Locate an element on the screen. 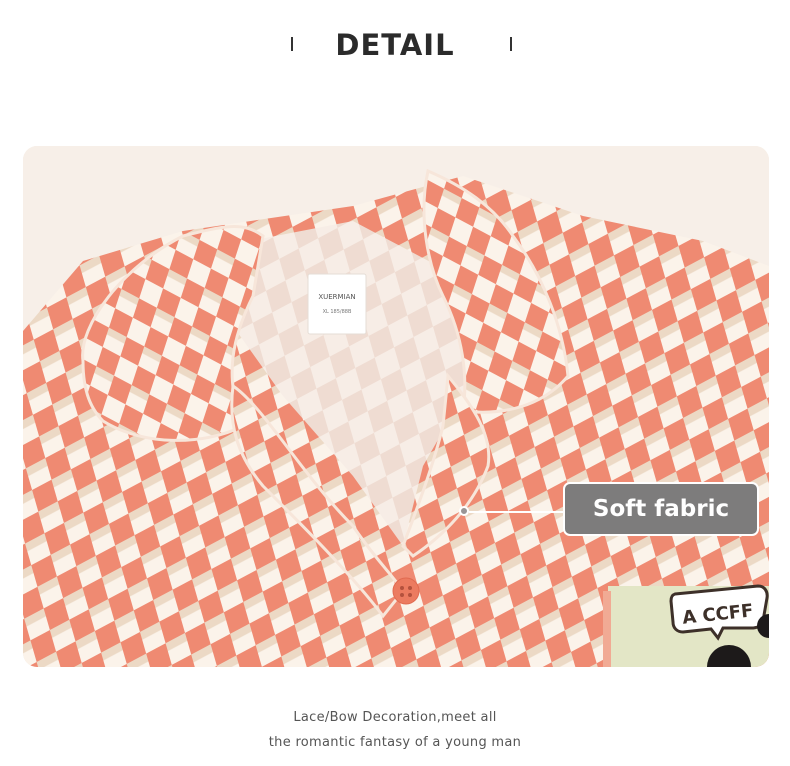  label-brand-text: XUERMIAN is located at coordinates (336, 297).